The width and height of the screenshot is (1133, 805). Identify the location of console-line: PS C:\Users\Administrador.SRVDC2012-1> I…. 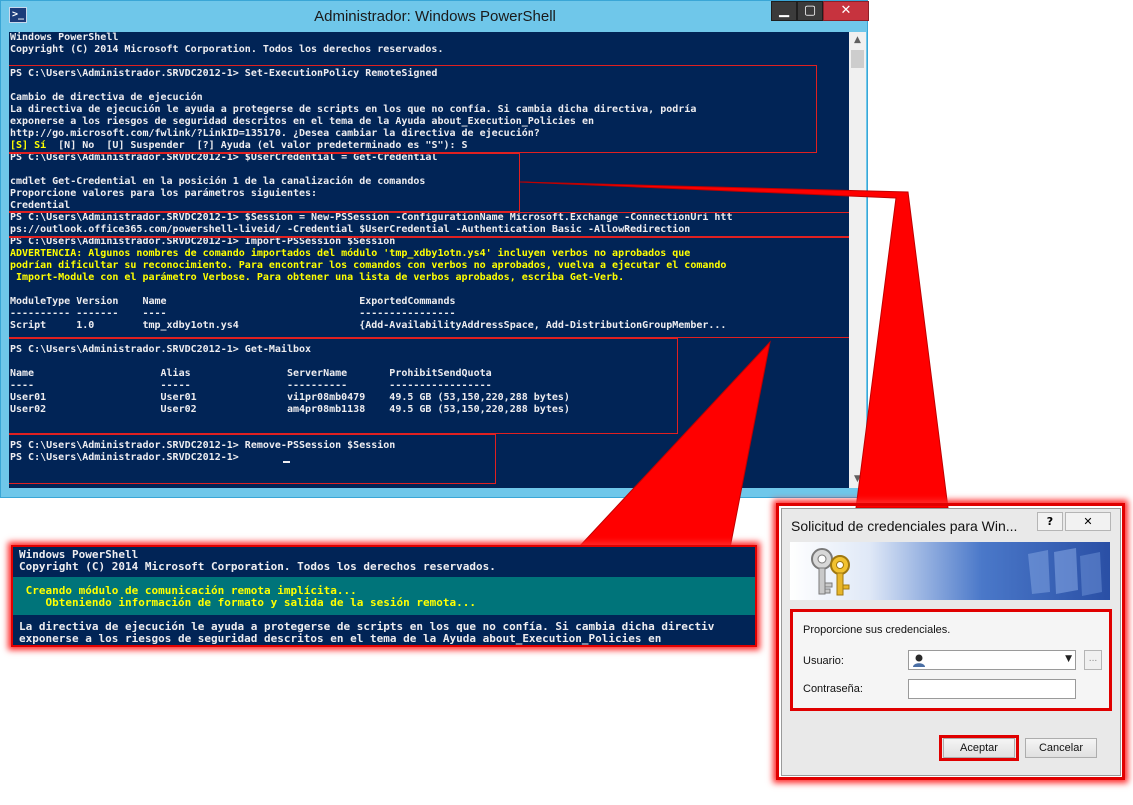
(203, 241).